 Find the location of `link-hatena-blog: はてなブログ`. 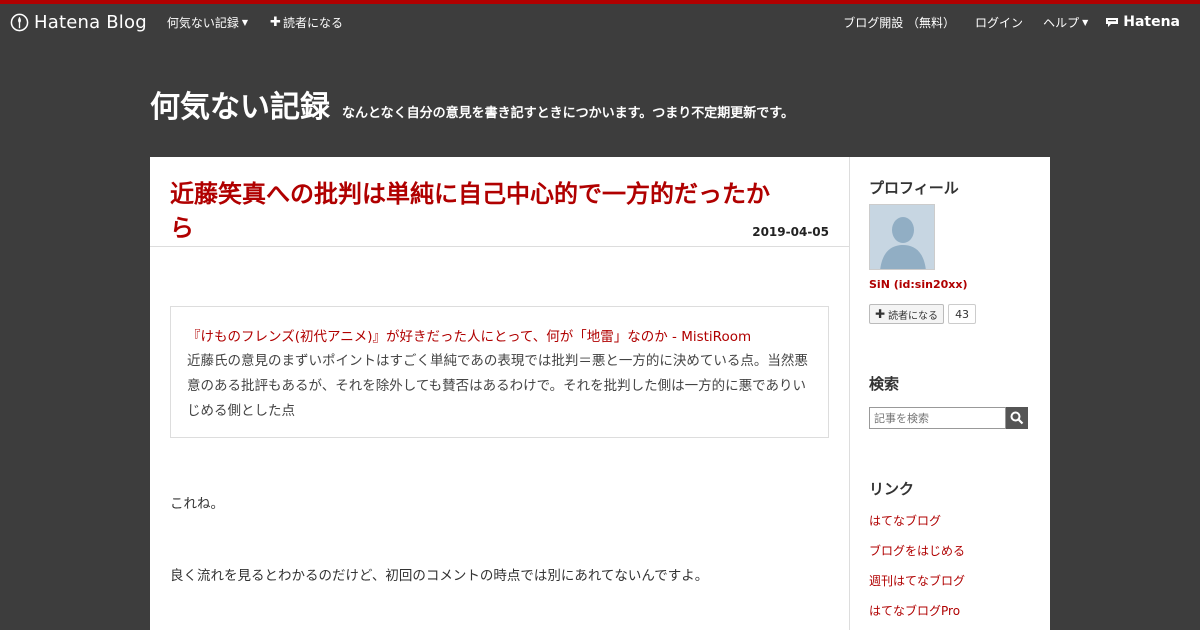

link-hatena-blog: はてなブログ is located at coordinates (917, 527).